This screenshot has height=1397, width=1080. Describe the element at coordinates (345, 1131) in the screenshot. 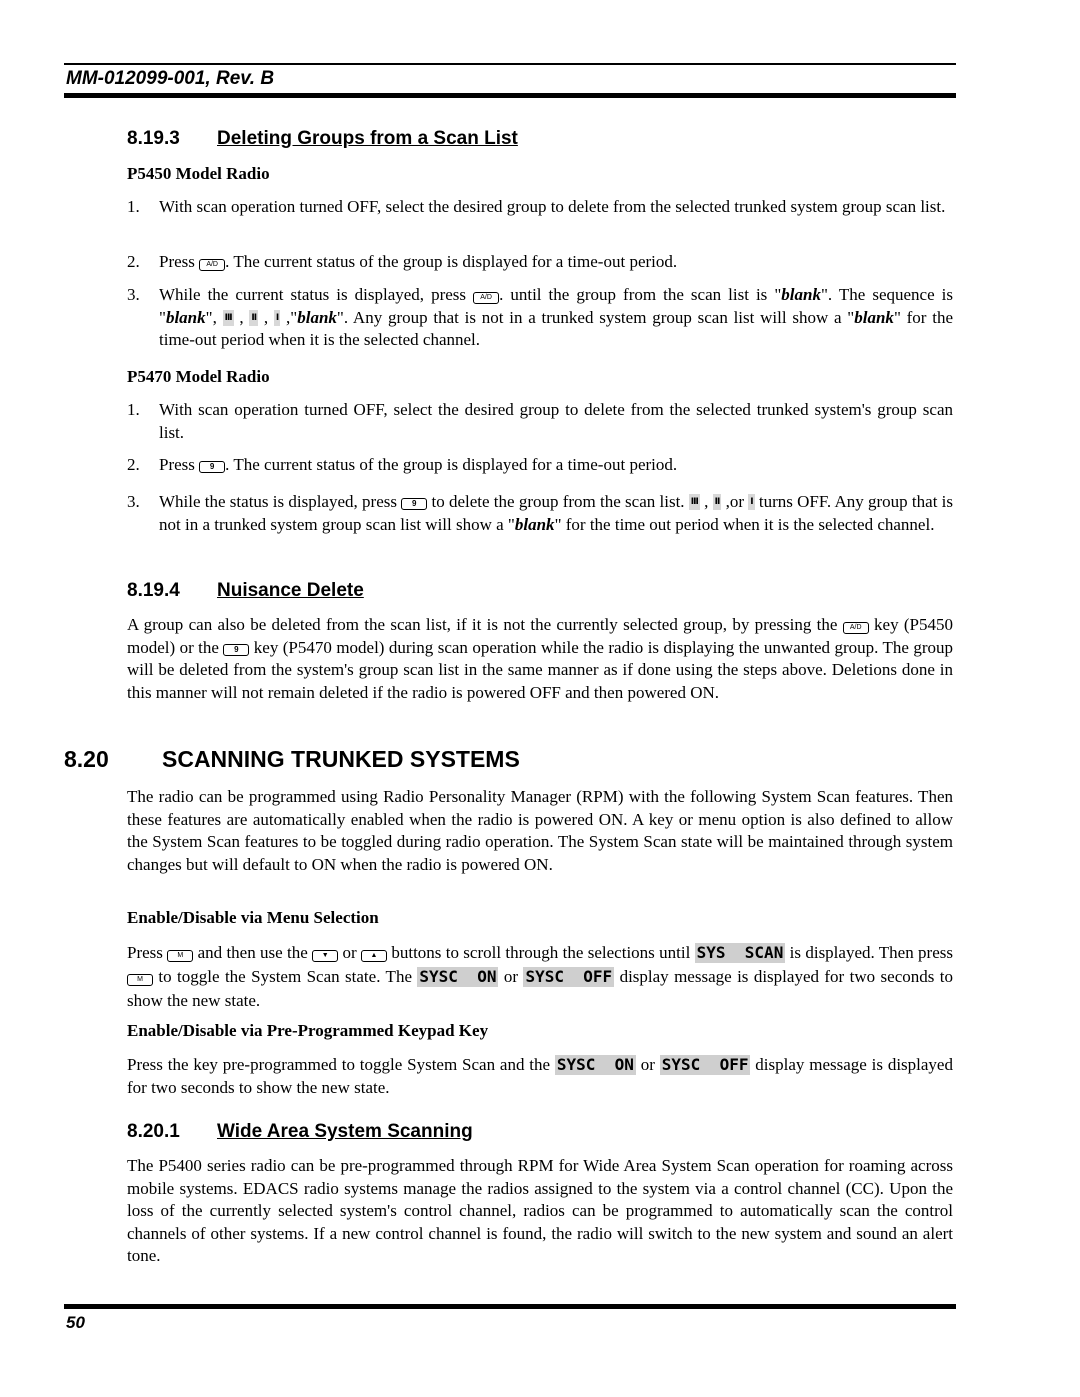

I see `section-title: Wide Area System Scanning` at that location.